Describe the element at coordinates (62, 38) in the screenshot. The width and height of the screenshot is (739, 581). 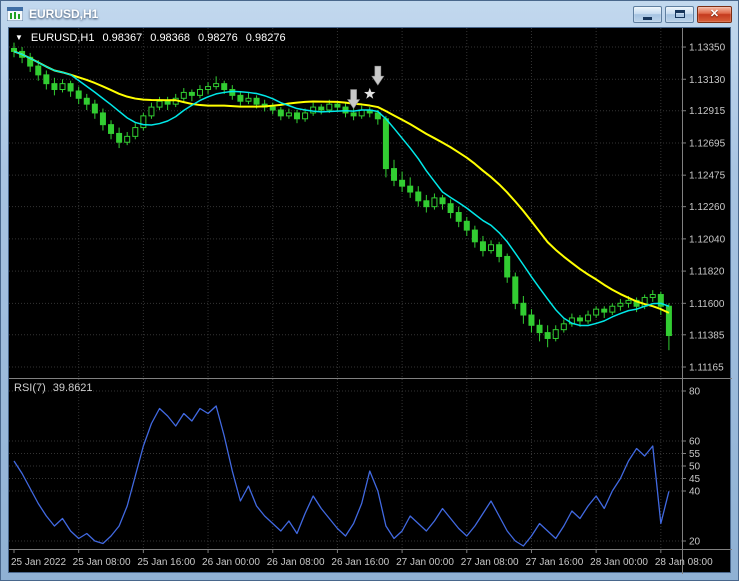
I see `chart-symbol-label: EURUSD,H1` at that location.